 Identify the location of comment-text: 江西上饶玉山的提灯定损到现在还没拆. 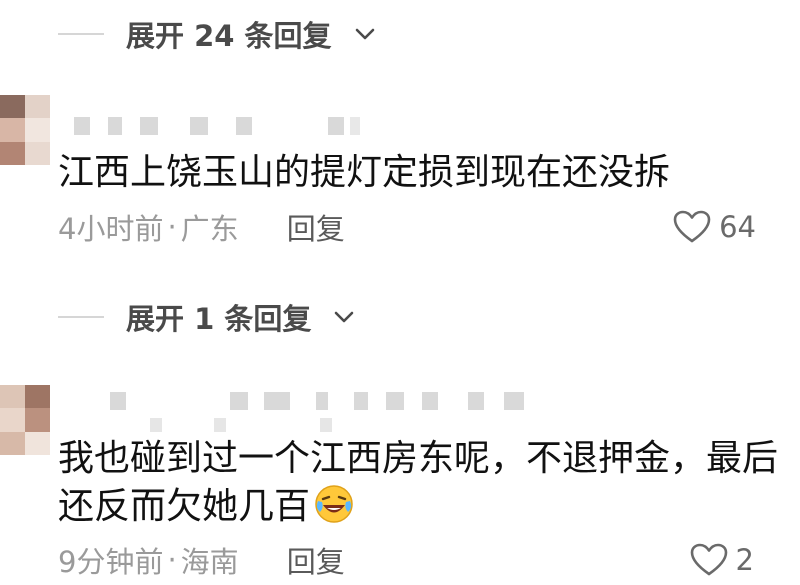
(364, 172).